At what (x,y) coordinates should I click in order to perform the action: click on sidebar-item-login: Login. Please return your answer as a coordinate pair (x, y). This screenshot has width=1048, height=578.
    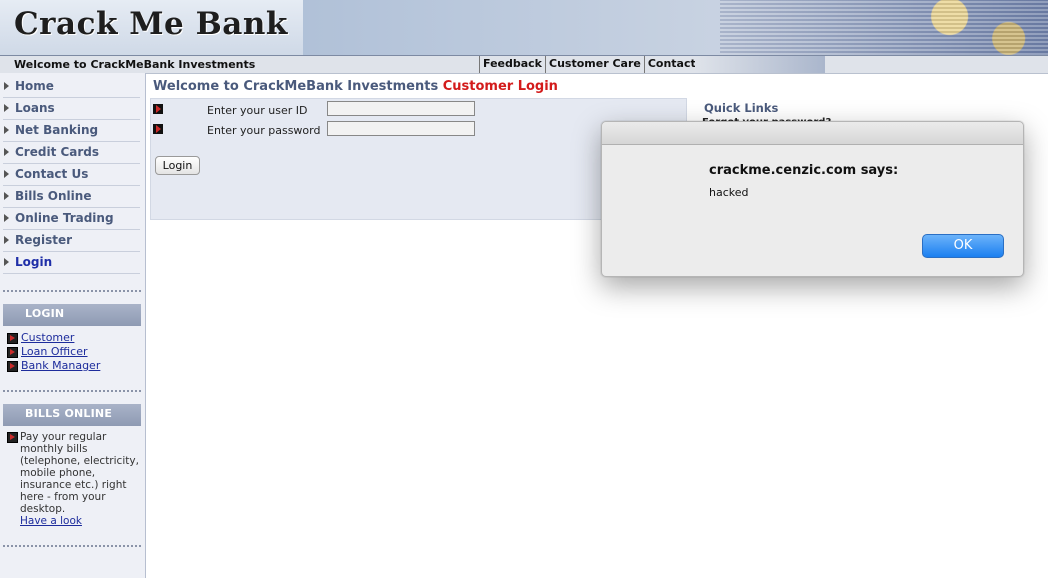
    Looking at the image, I should click on (71, 263).